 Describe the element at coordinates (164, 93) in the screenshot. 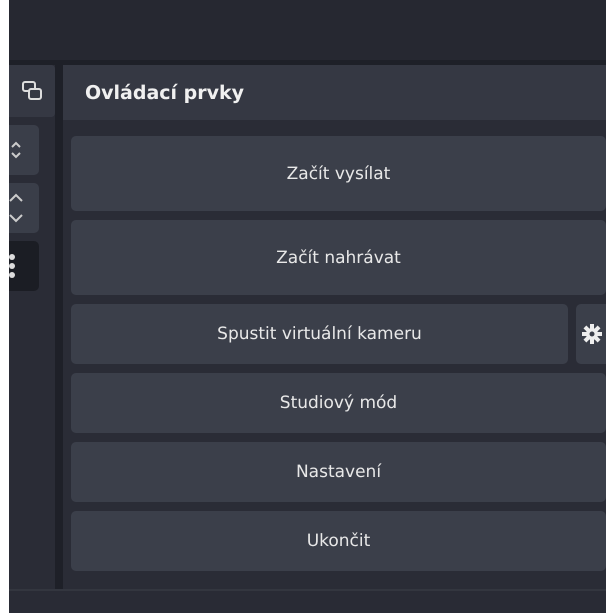

I see `dock-title: Ovládací prvky` at that location.